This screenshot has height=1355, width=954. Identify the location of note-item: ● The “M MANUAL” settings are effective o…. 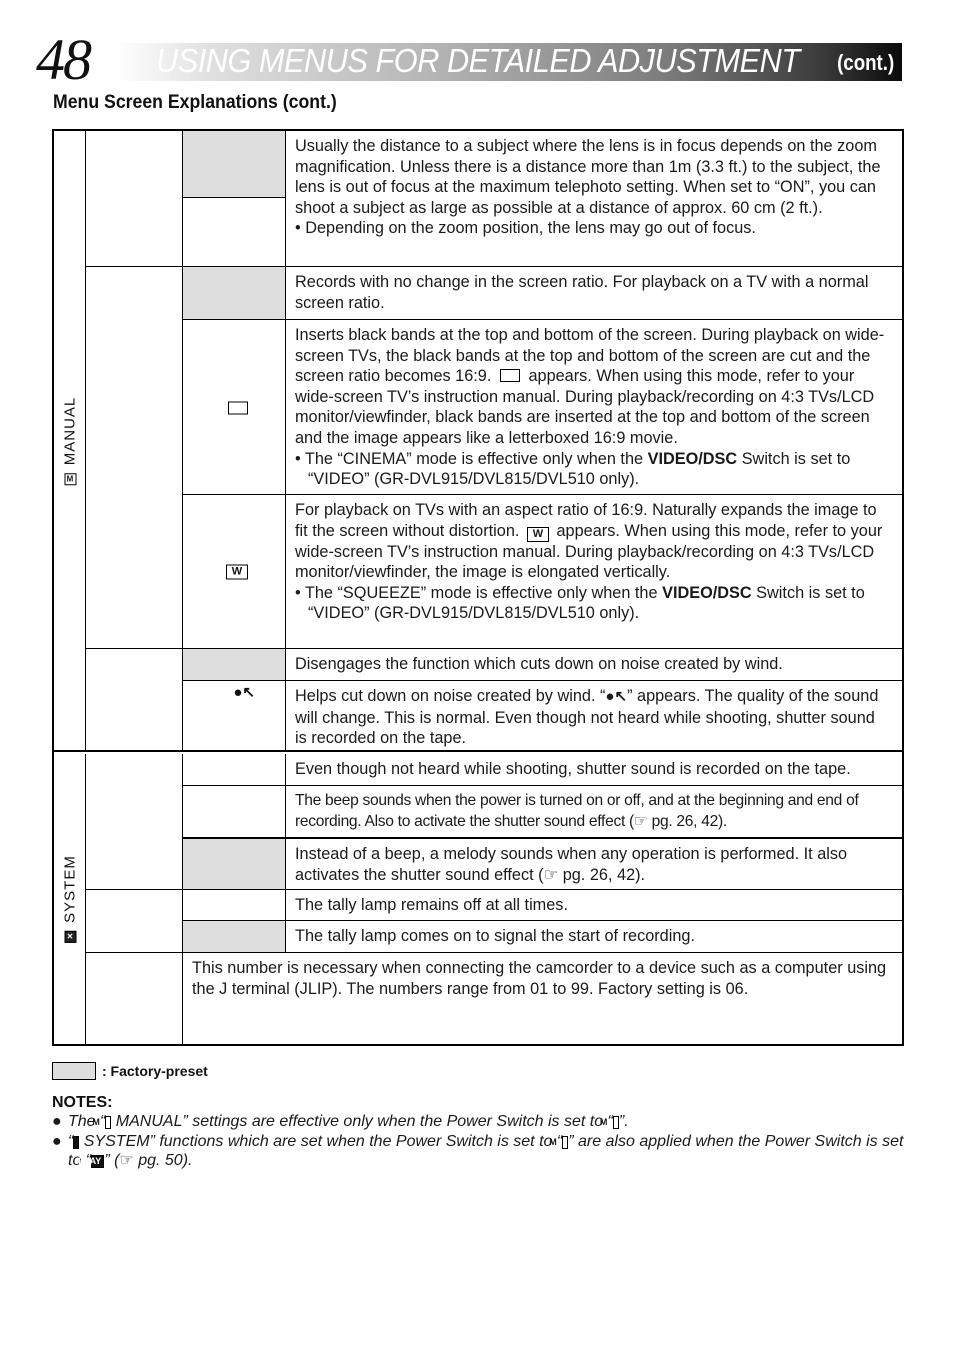
(340, 1121).